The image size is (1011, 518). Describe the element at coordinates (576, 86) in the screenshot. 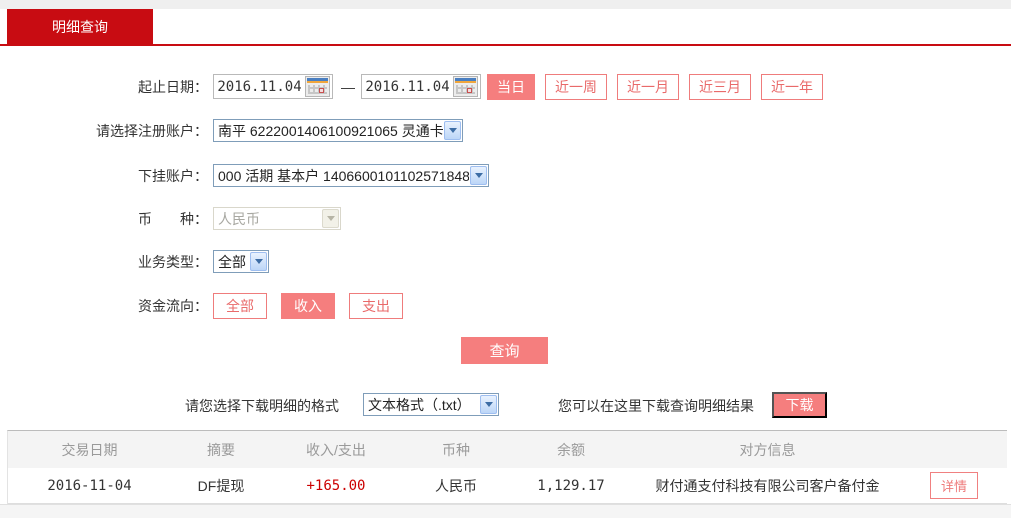

I see `quick-range-week-button: 近一周` at that location.